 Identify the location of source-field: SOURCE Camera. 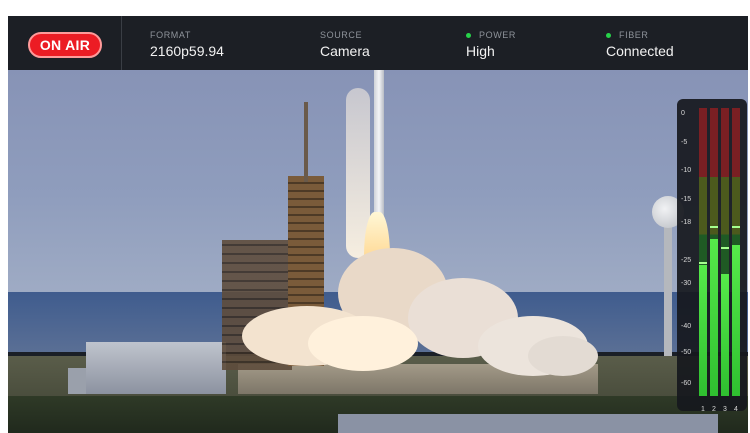
(345, 44).